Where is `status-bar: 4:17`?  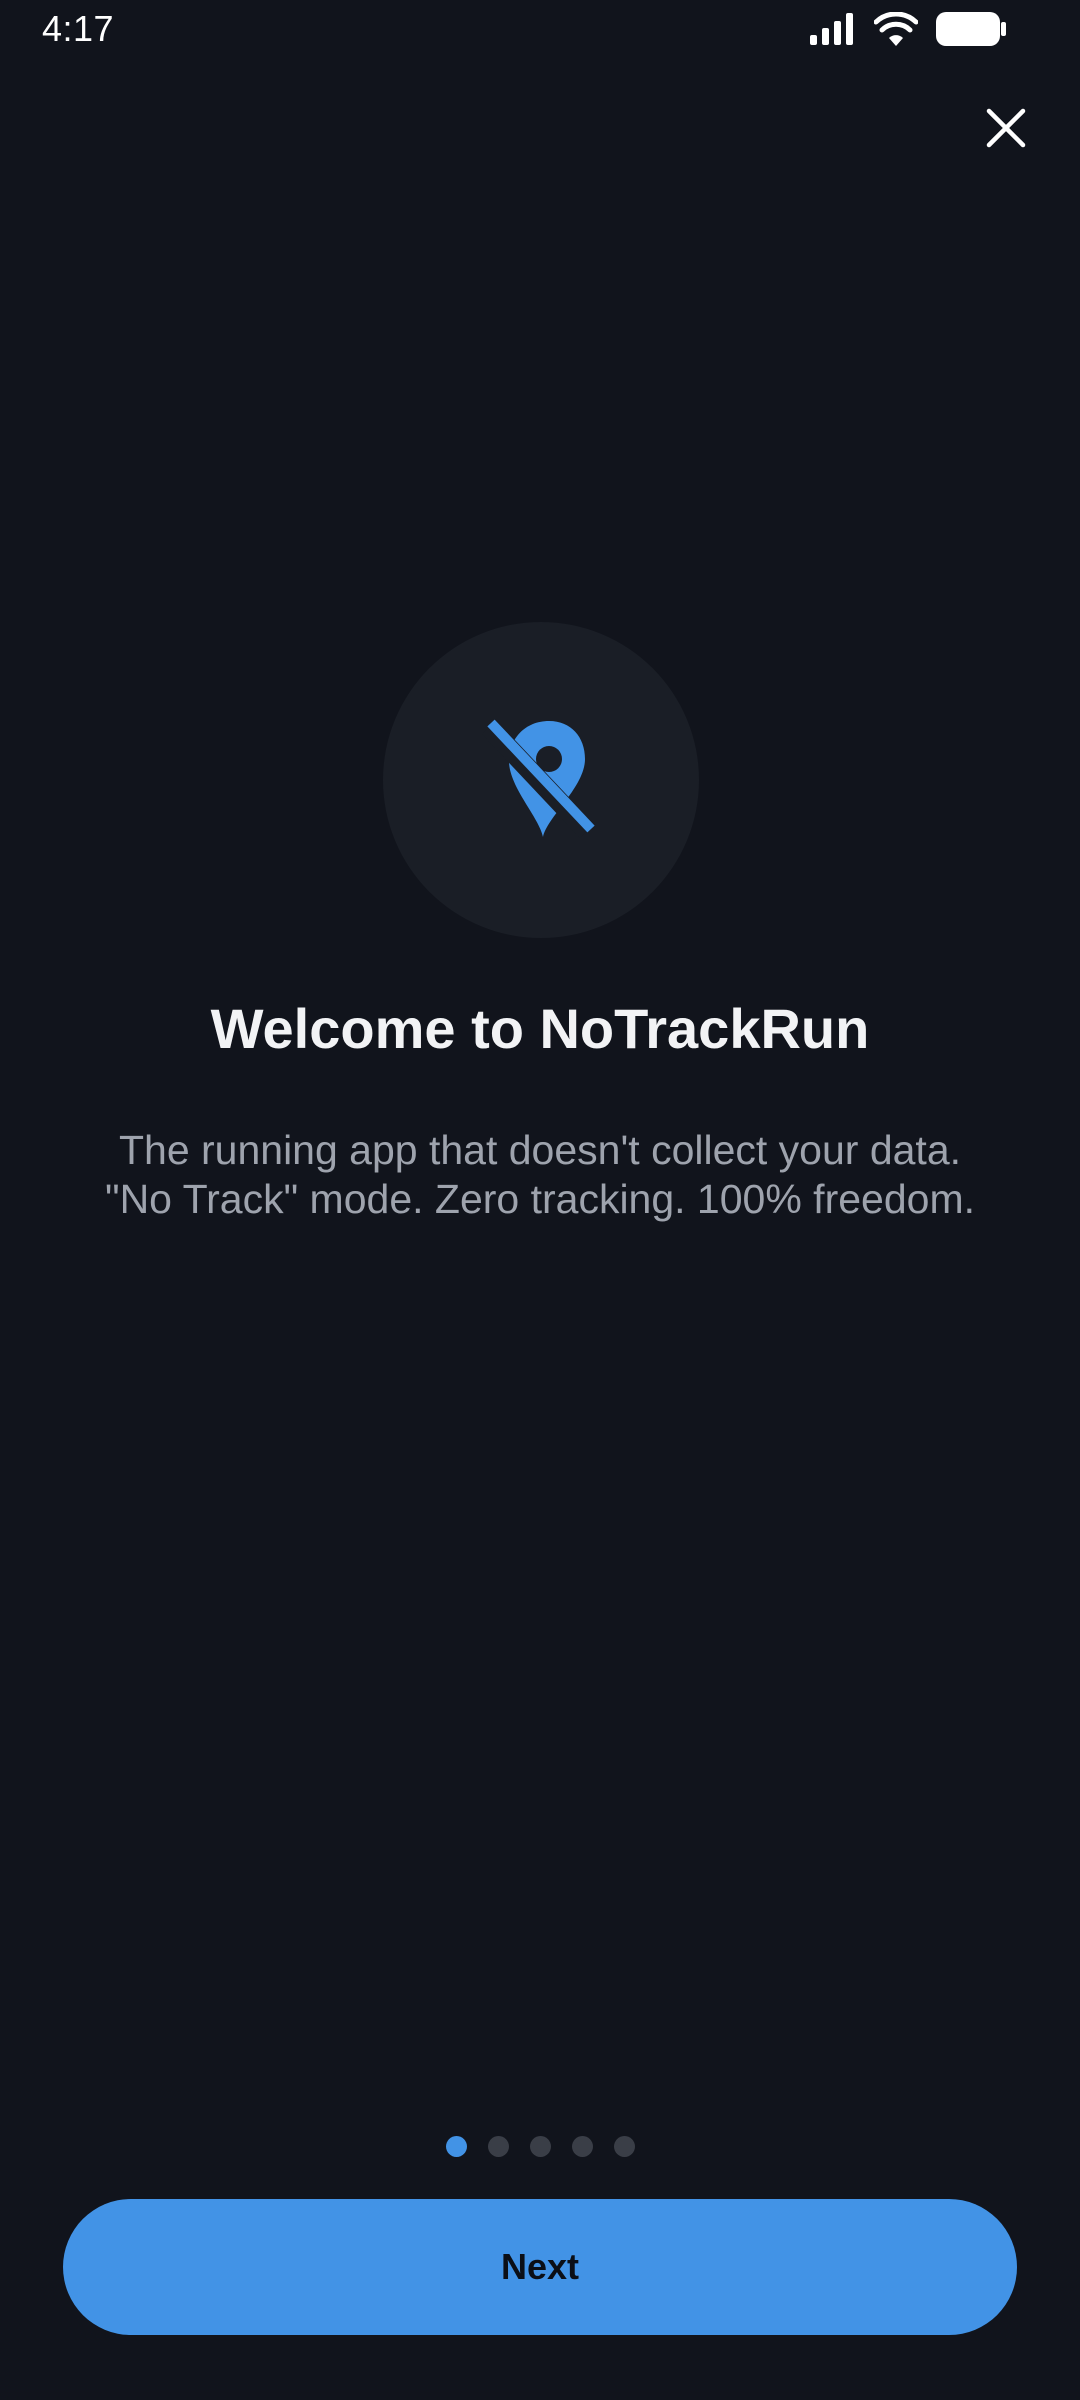
status-bar: 4:17 is located at coordinates (540, 30).